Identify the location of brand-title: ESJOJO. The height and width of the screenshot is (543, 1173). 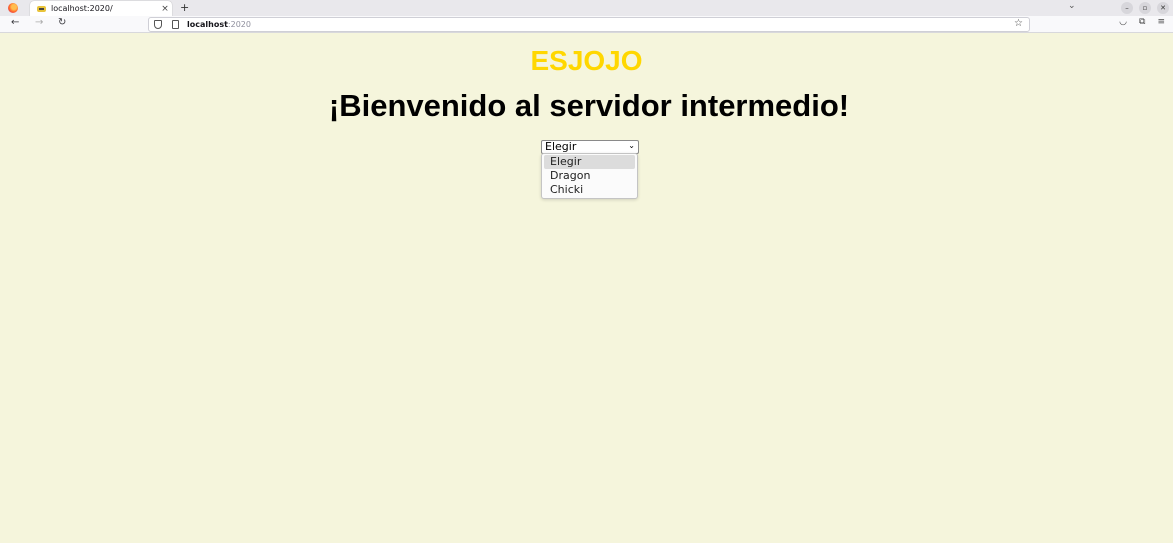
(586, 60).